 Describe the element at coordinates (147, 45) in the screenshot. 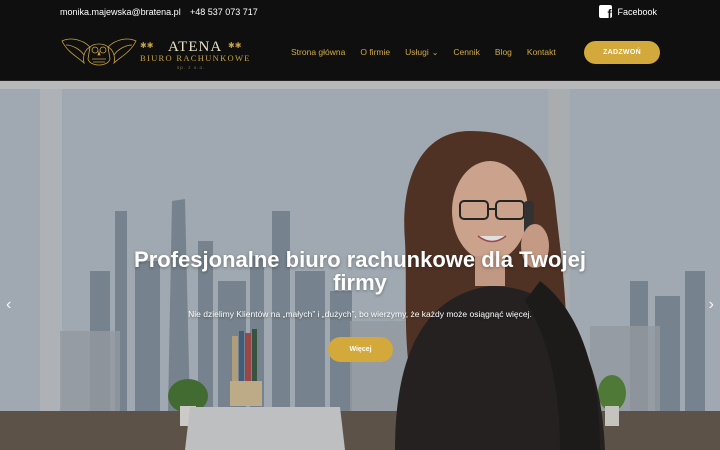

I see `wheat-left-icon: ✱✱` at that location.